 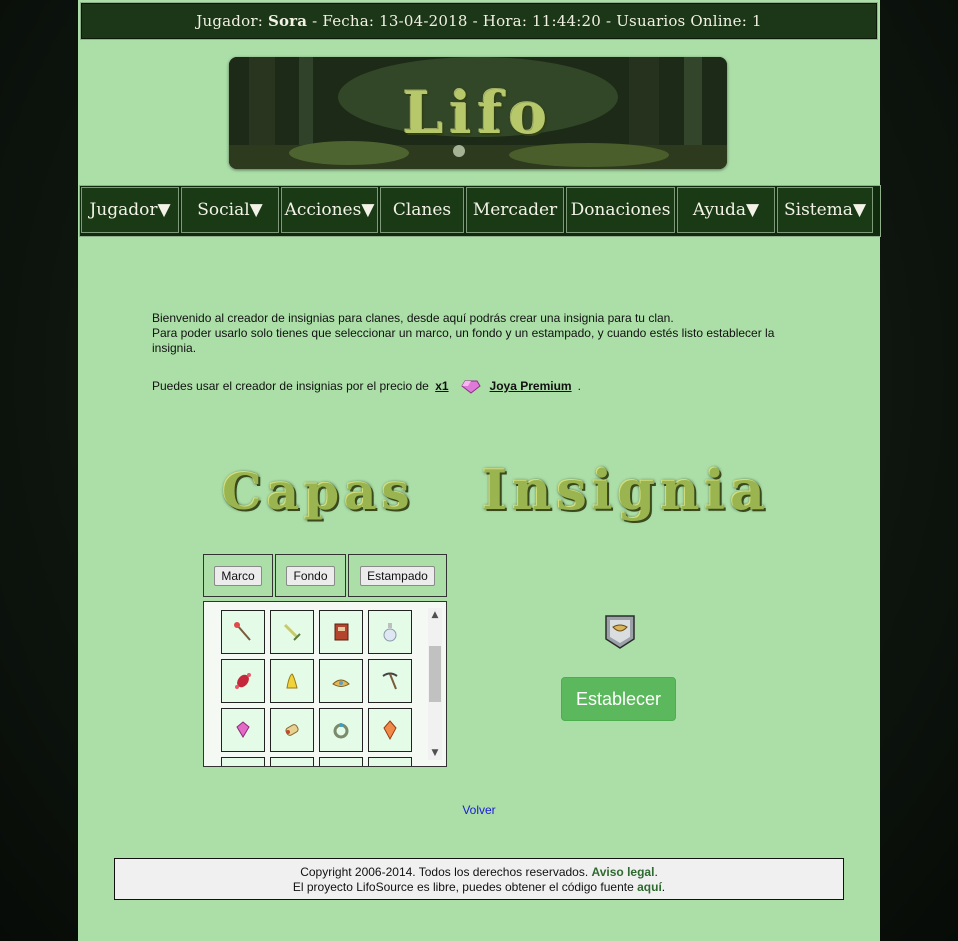 What do you see at coordinates (287, 21) in the screenshot?
I see `player-name: Sora` at bounding box center [287, 21].